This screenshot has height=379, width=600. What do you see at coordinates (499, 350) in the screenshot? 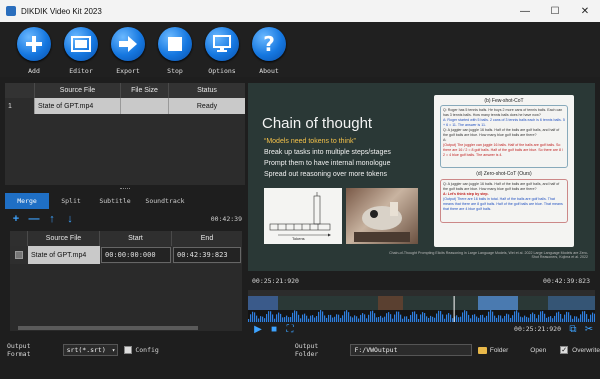
I see `folder-button: Folder` at bounding box center [499, 350].